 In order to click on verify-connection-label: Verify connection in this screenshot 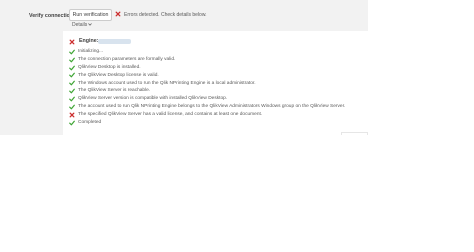, I will do `click(51, 16)`.